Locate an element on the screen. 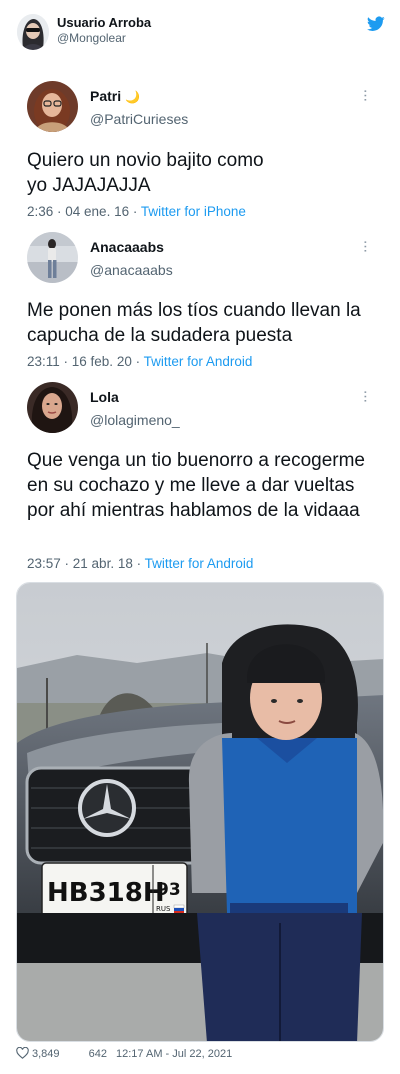 The image size is (400, 1074). heart-icon is located at coordinates (22, 1052).